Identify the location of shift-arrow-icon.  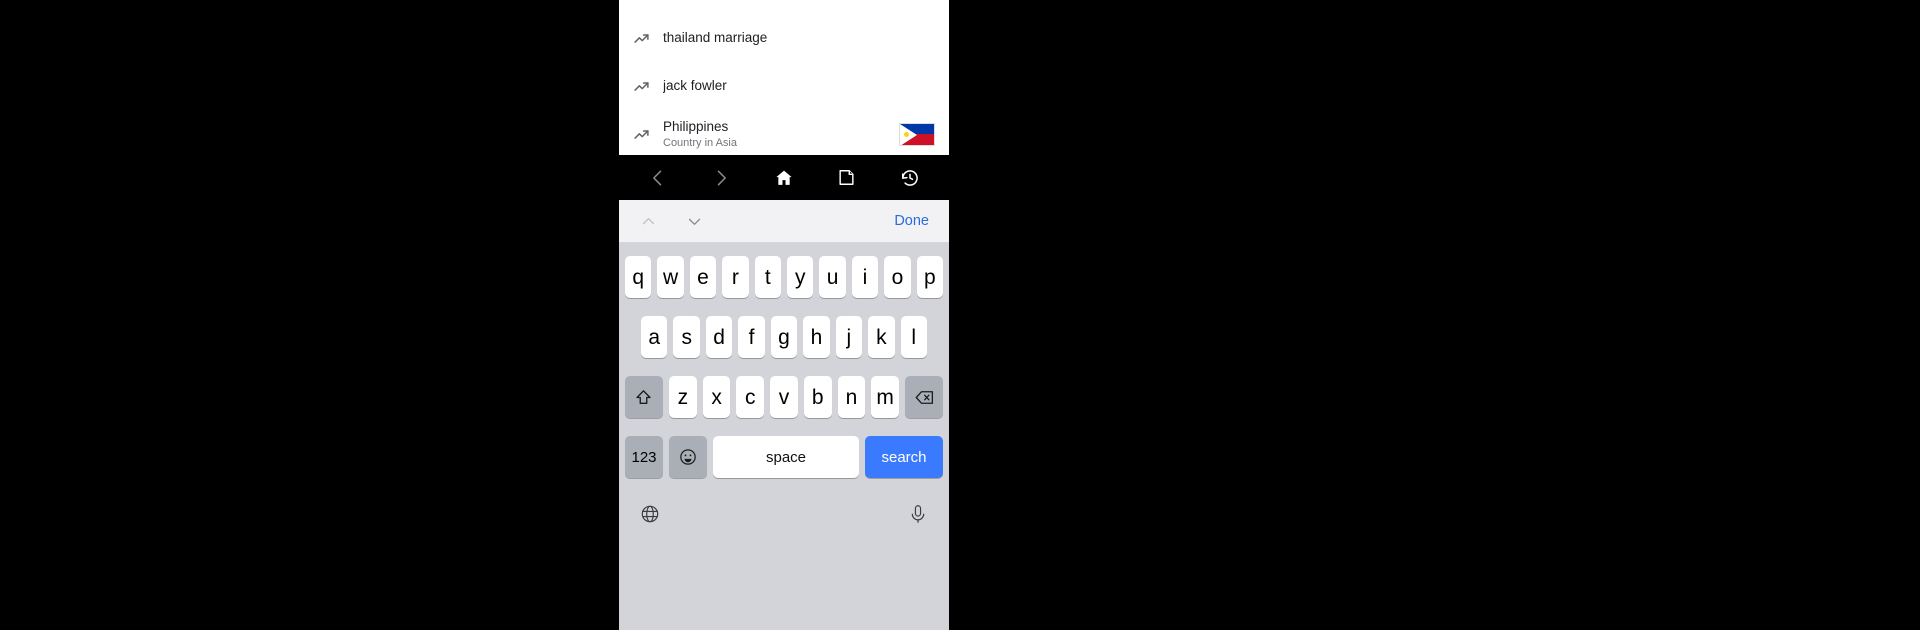
(643, 397).